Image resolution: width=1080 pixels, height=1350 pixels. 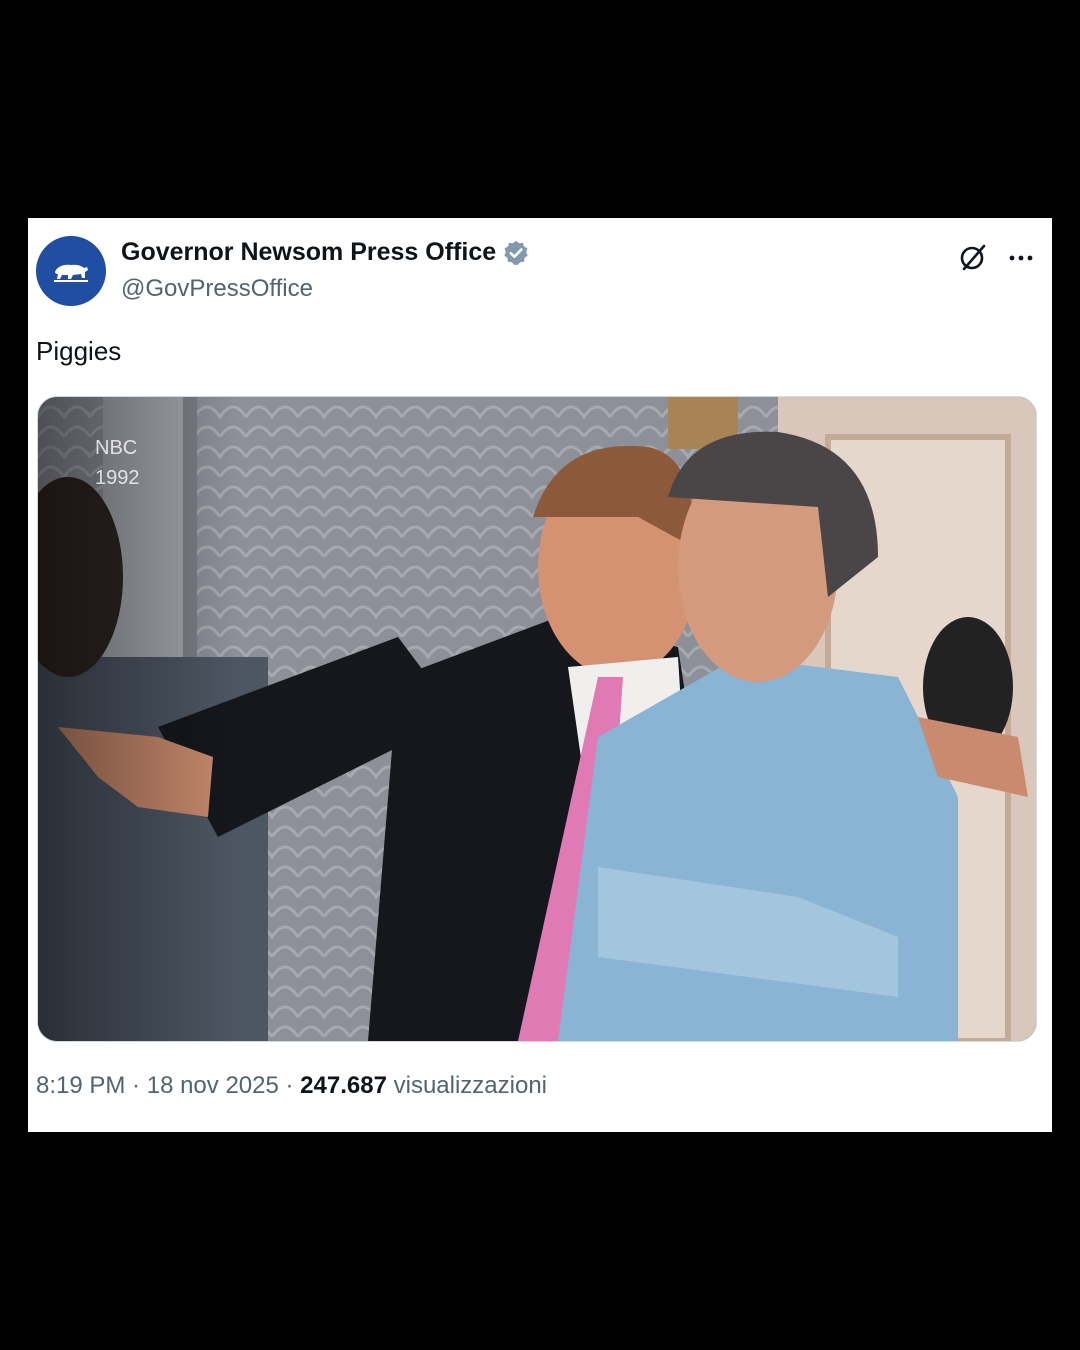 I want to click on verified-badge-icon, so click(x=516, y=252).